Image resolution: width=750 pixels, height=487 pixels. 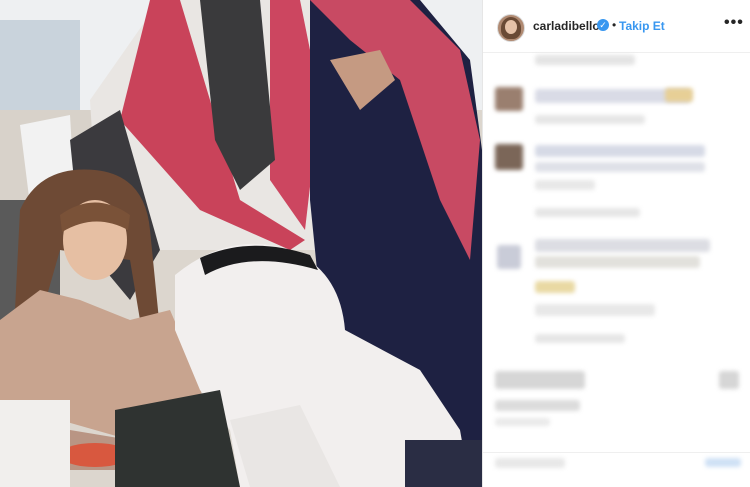 I want to click on more-options-icon: •••, so click(x=734, y=23).